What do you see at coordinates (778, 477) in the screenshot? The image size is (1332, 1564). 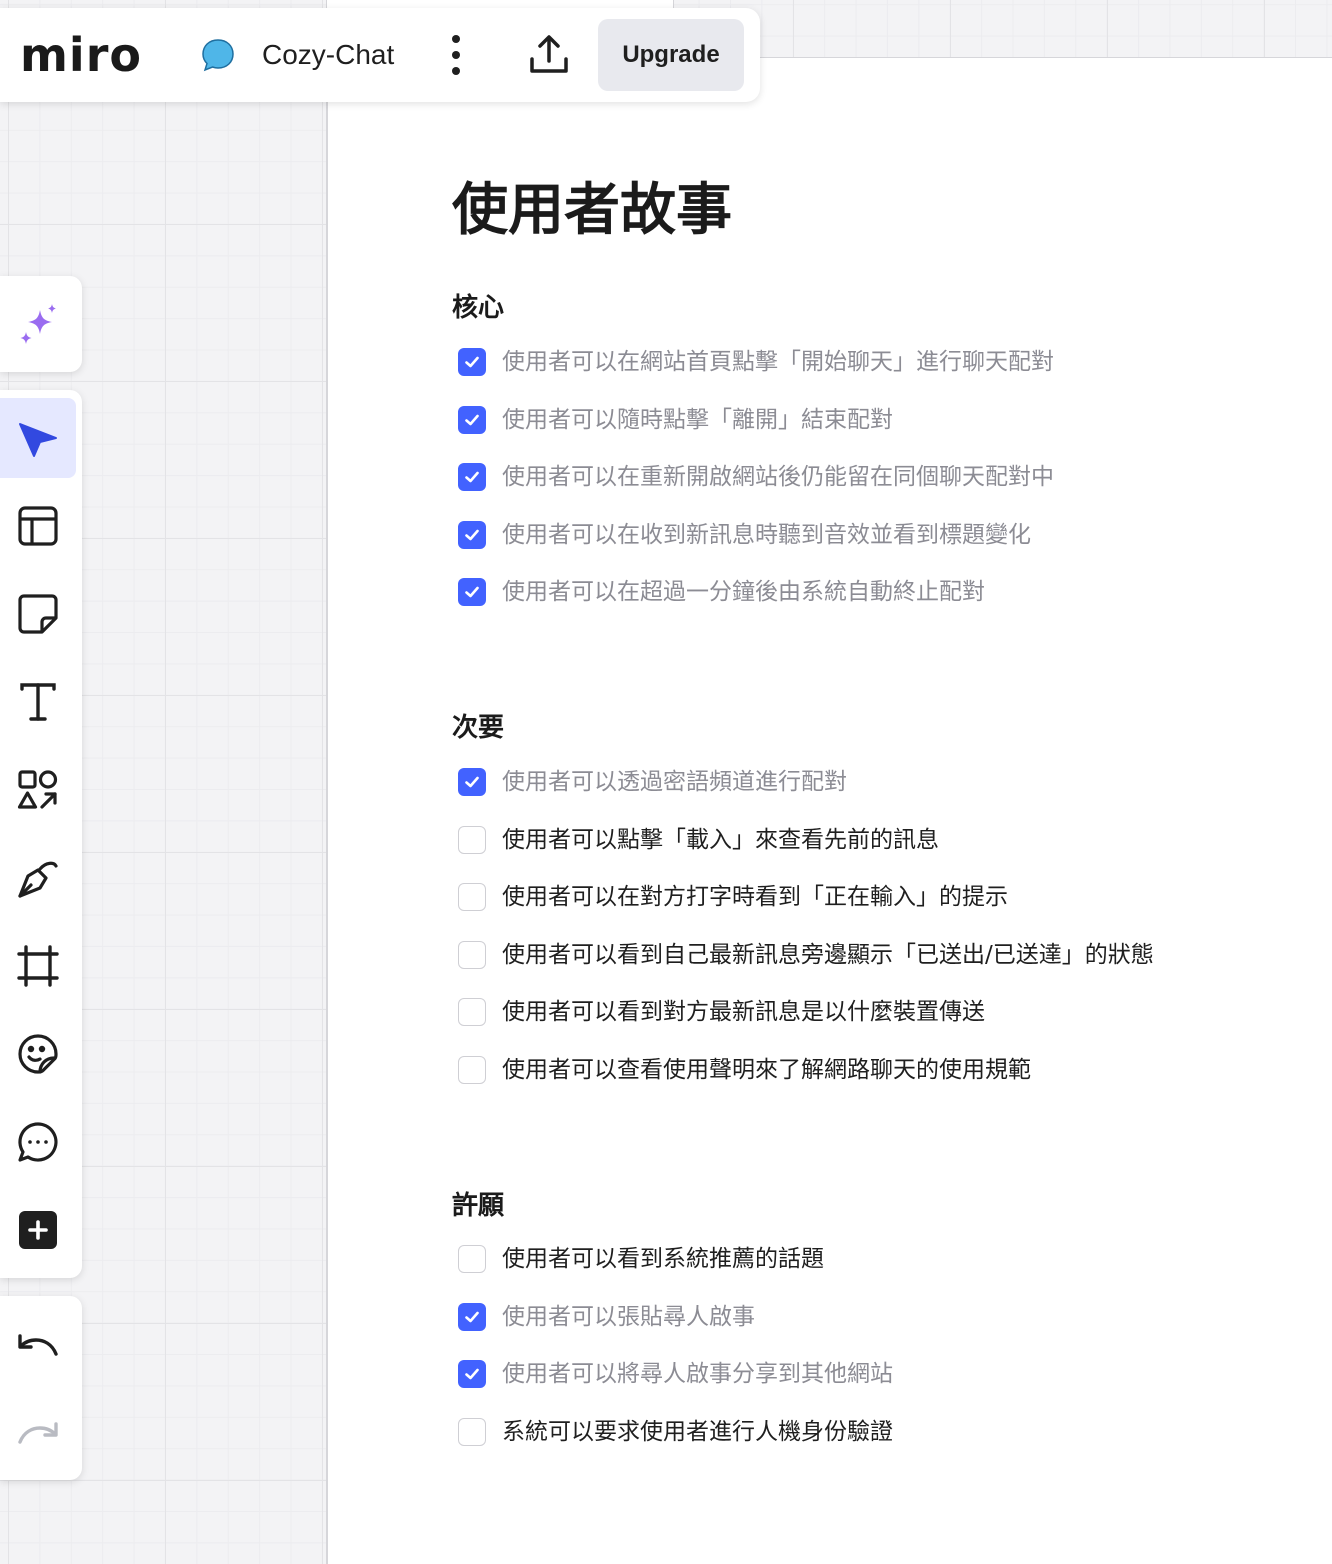 I see `task-text: 使用者可以在重新開啟網站後仍能留在同個聊天配對中` at bounding box center [778, 477].